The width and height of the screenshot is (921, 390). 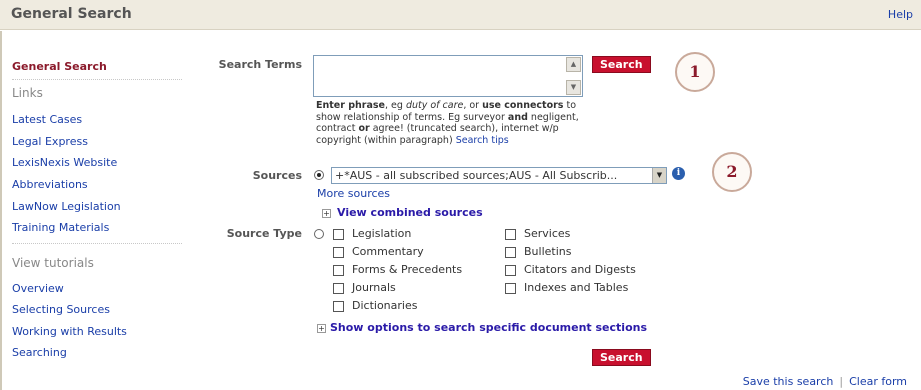 What do you see at coordinates (260, 64) in the screenshot?
I see `search-terms-label: Search Terms` at bounding box center [260, 64].